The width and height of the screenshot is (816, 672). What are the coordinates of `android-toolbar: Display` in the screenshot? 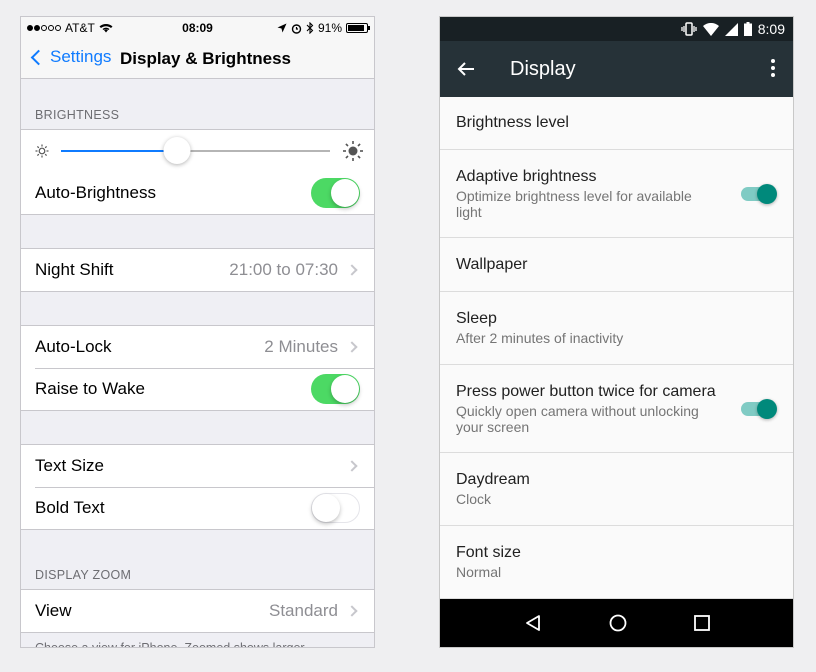 It's located at (616, 69).